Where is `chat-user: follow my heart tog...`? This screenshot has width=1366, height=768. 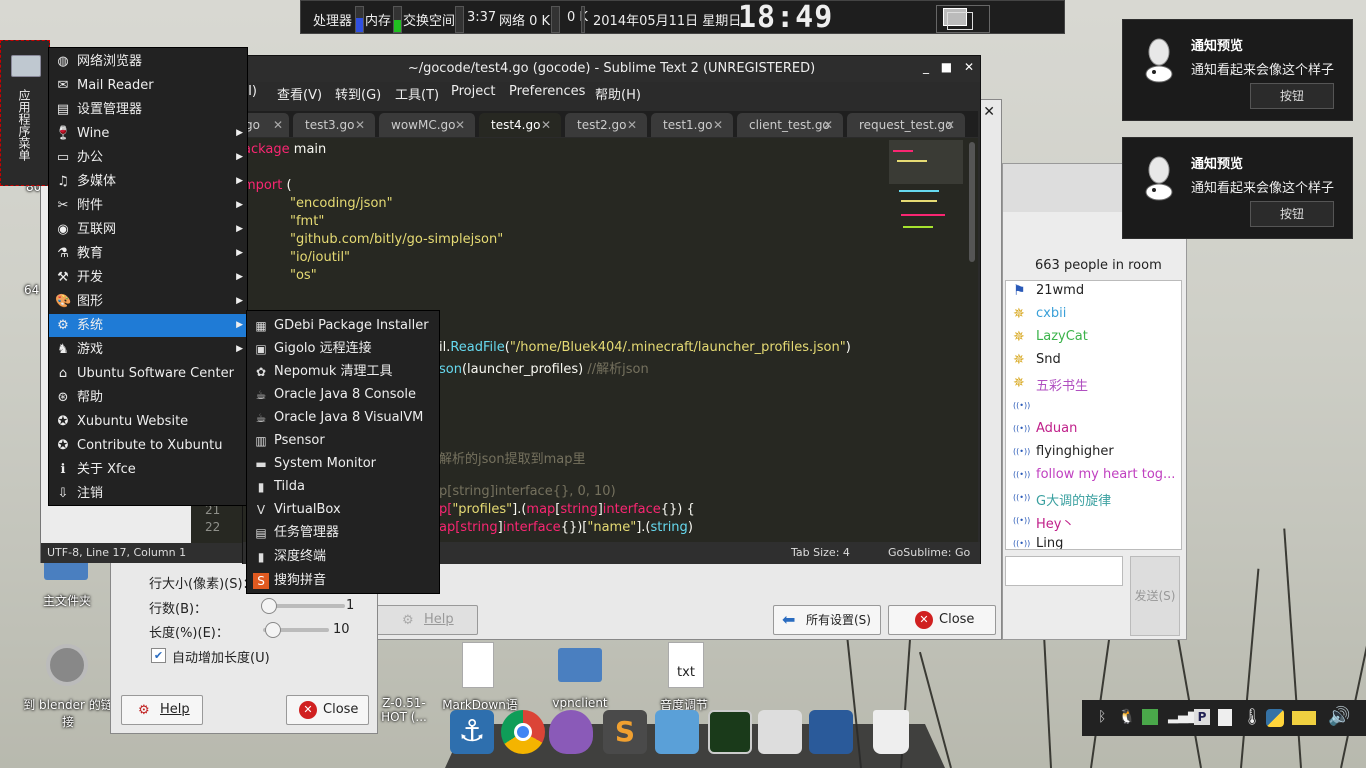 chat-user: follow my heart tog... is located at coordinates (1105, 474).